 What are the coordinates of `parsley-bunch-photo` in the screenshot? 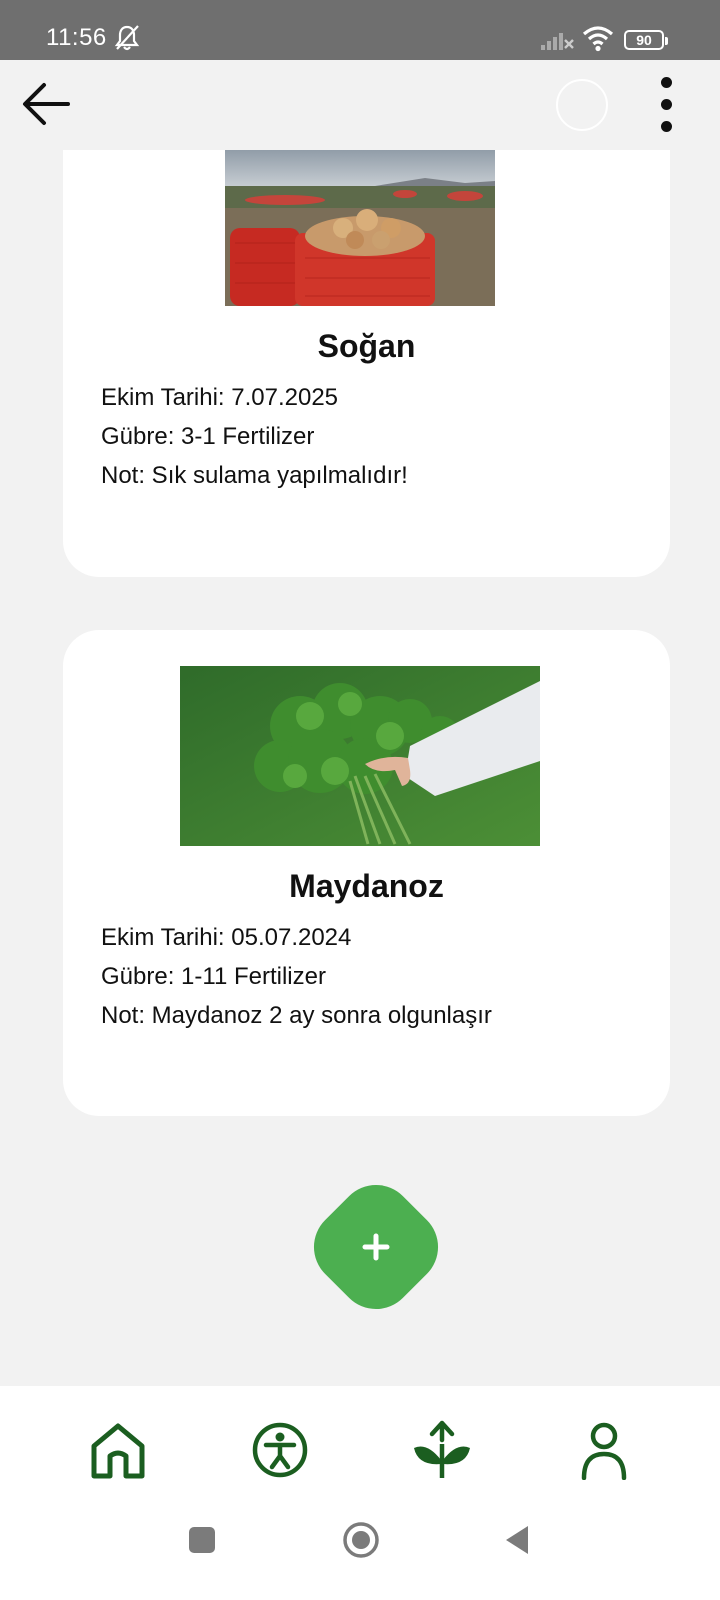 It's located at (360, 756).